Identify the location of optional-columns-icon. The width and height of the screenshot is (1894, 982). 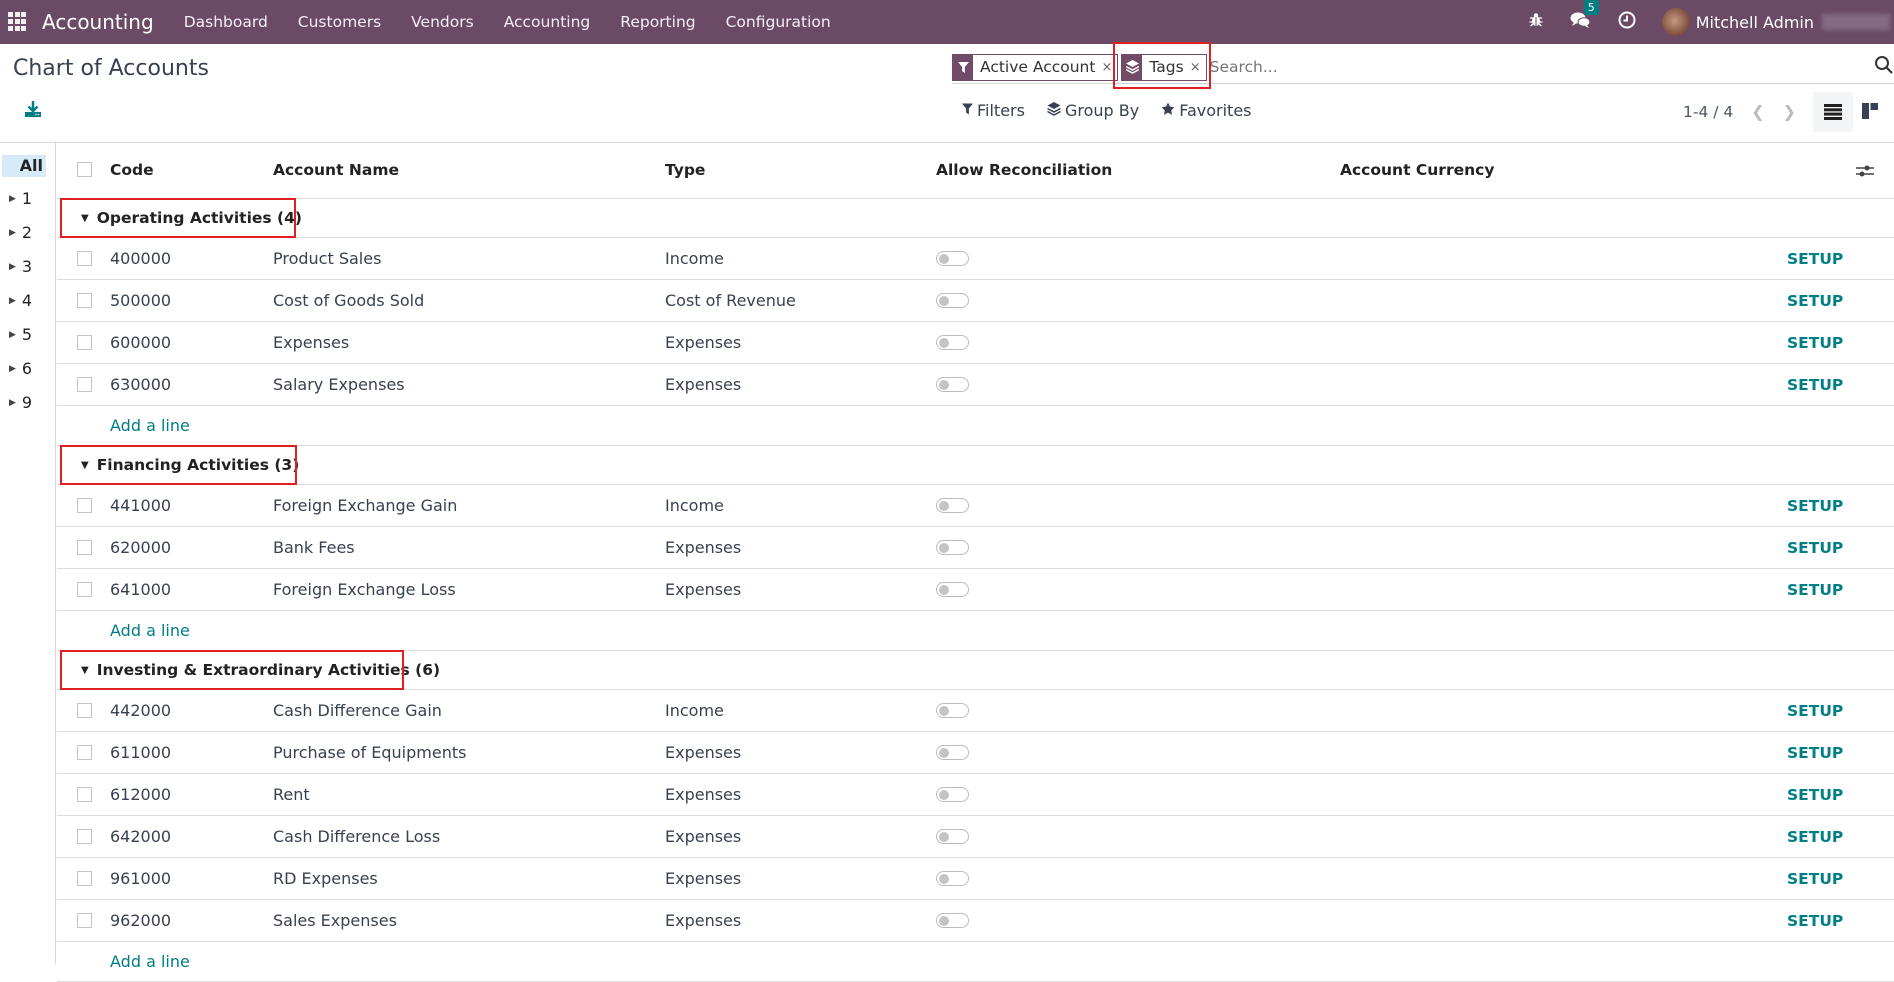
(1865, 171).